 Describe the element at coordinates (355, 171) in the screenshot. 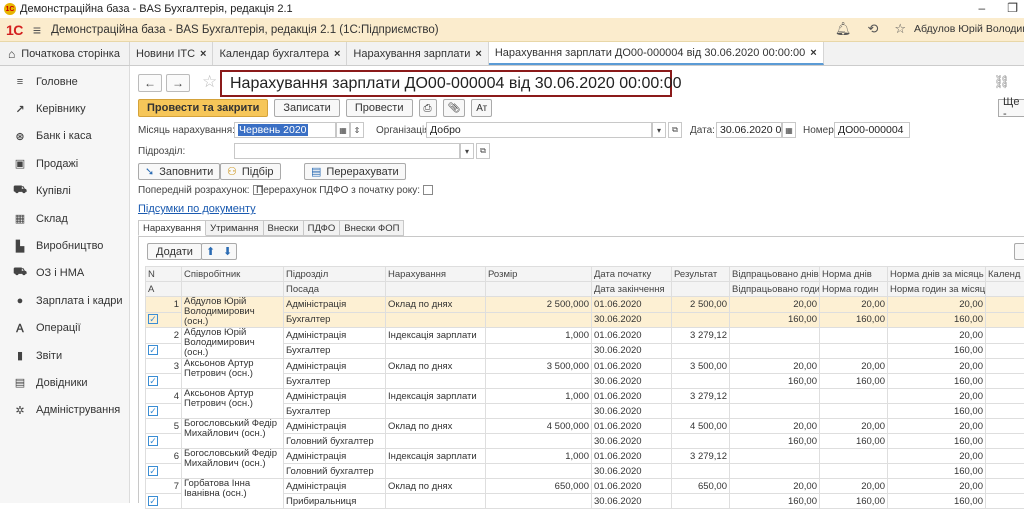

I see `recalculate-button: ▤ Перерахувати` at that location.